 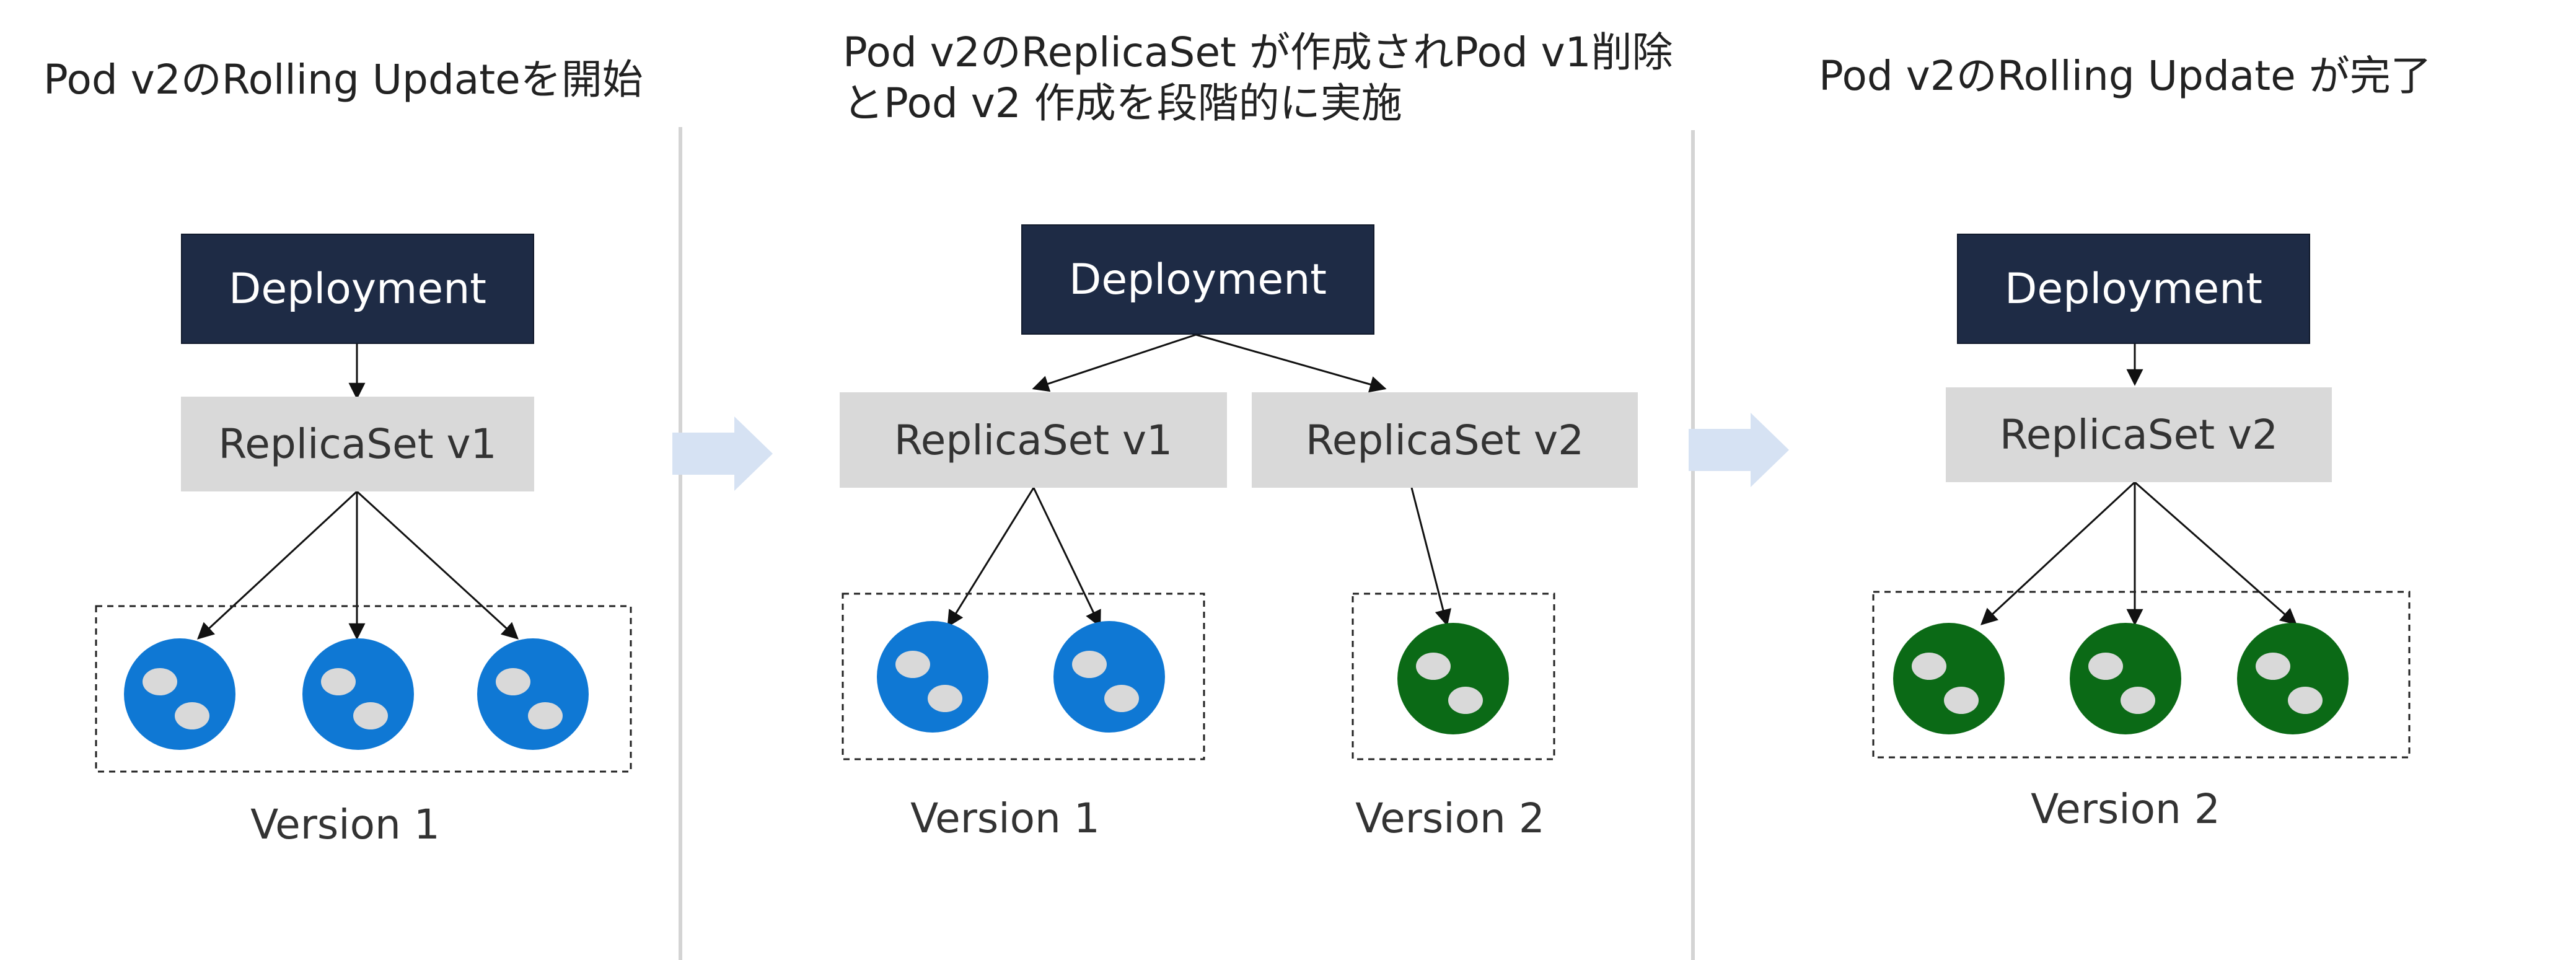 I want to click on stage3-replicaset-v2-box: ReplicaSet v2, so click(x=2139, y=434).